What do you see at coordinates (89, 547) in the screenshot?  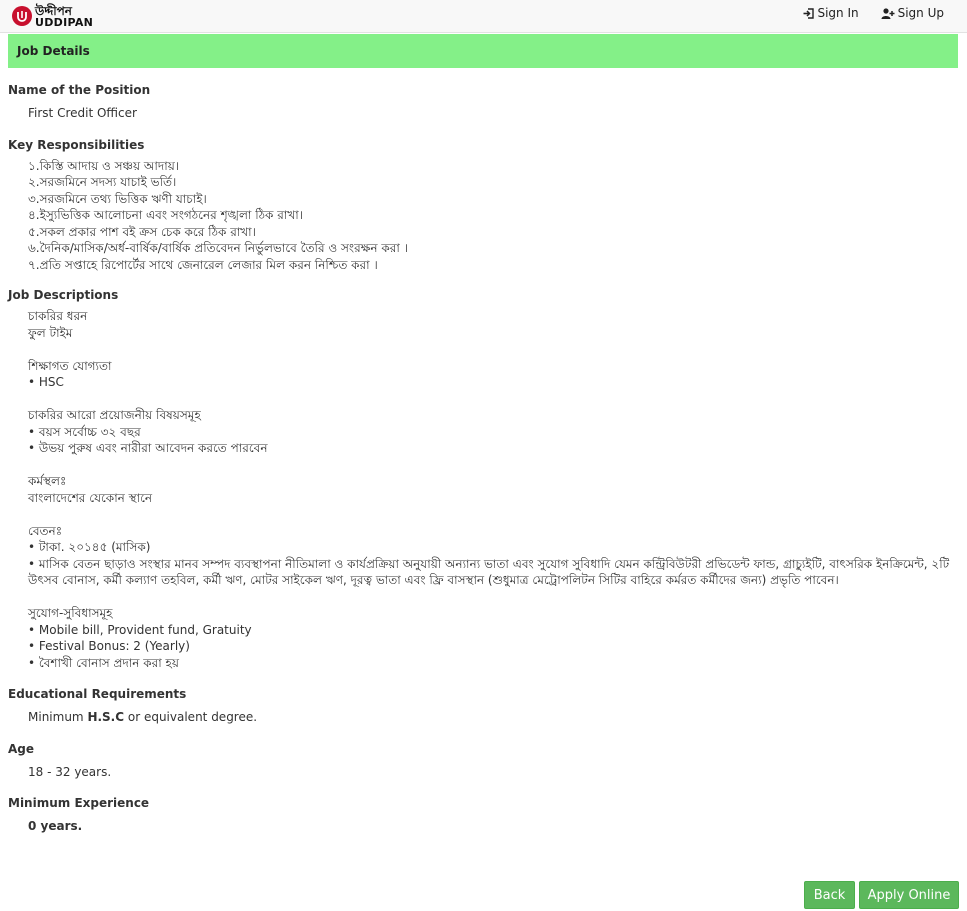 I see `salary-item: • টাকা. ২০১৪৫ (মাসিক)` at bounding box center [89, 547].